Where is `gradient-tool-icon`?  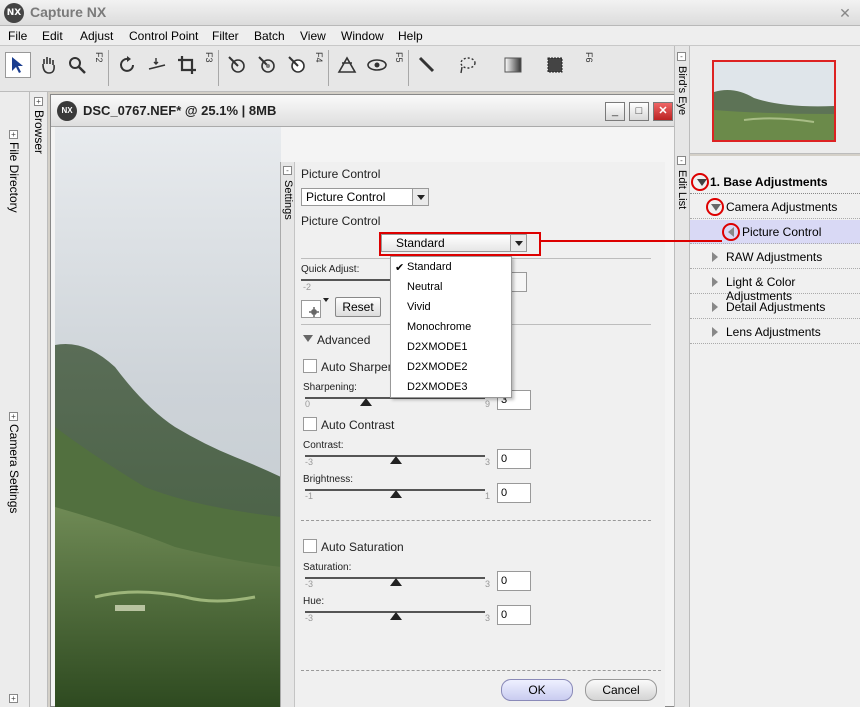
gradient-tool-icon is located at coordinates (513, 65).